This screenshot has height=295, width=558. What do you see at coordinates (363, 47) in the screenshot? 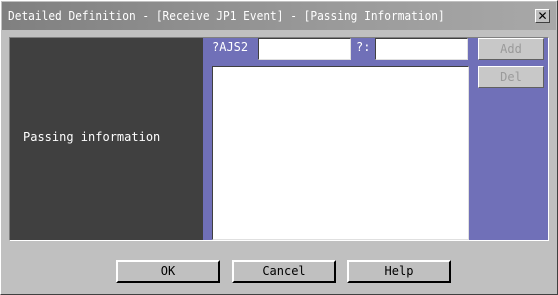
I see `variable-label: ?:` at bounding box center [363, 47].